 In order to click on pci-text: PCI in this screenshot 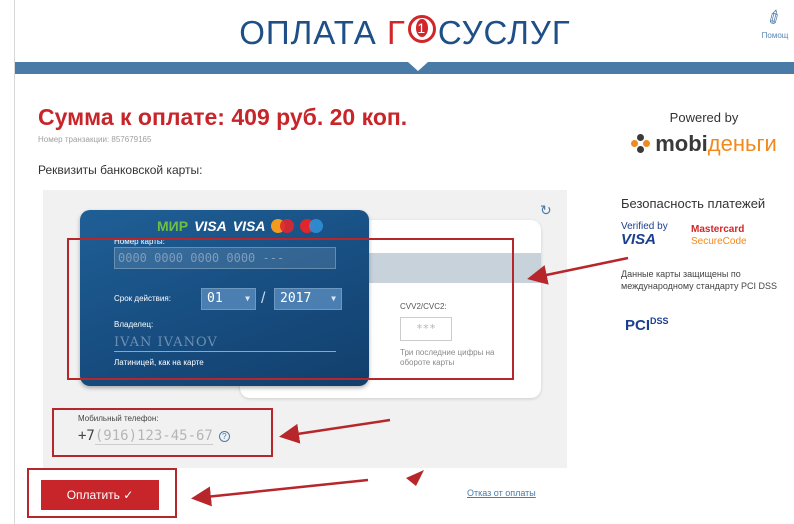, I will do `click(638, 325)`.